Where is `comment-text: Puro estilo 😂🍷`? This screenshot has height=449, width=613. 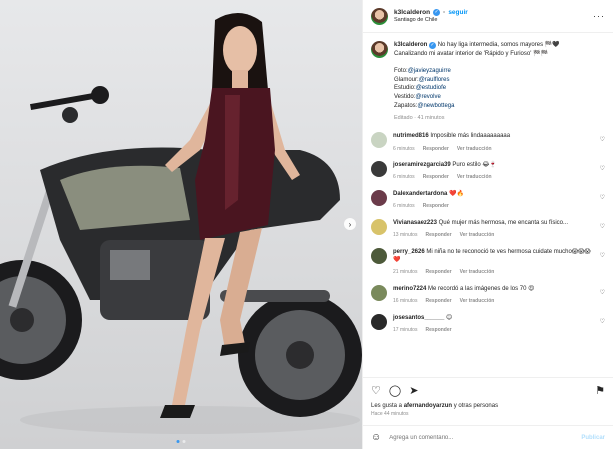
comment-text: Puro estilo 😂🍷 is located at coordinates (474, 165).